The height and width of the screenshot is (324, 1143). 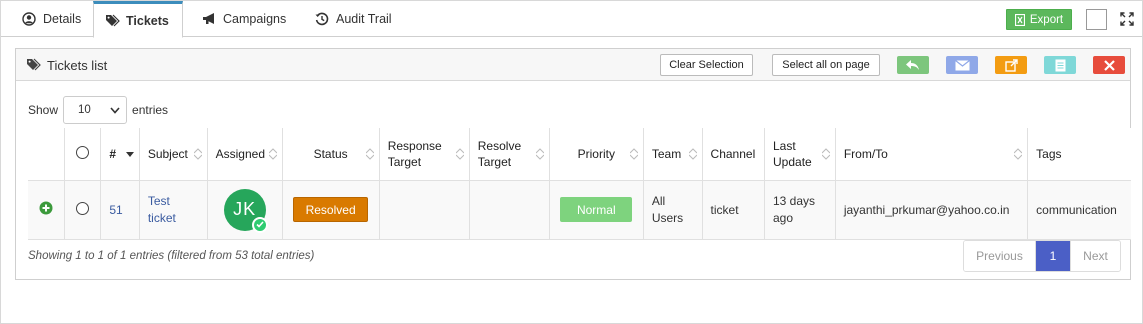 What do you see at coordinates (43, 110) in the screenshot?
I see `show-label: Show` at bounding box center [43, 110].